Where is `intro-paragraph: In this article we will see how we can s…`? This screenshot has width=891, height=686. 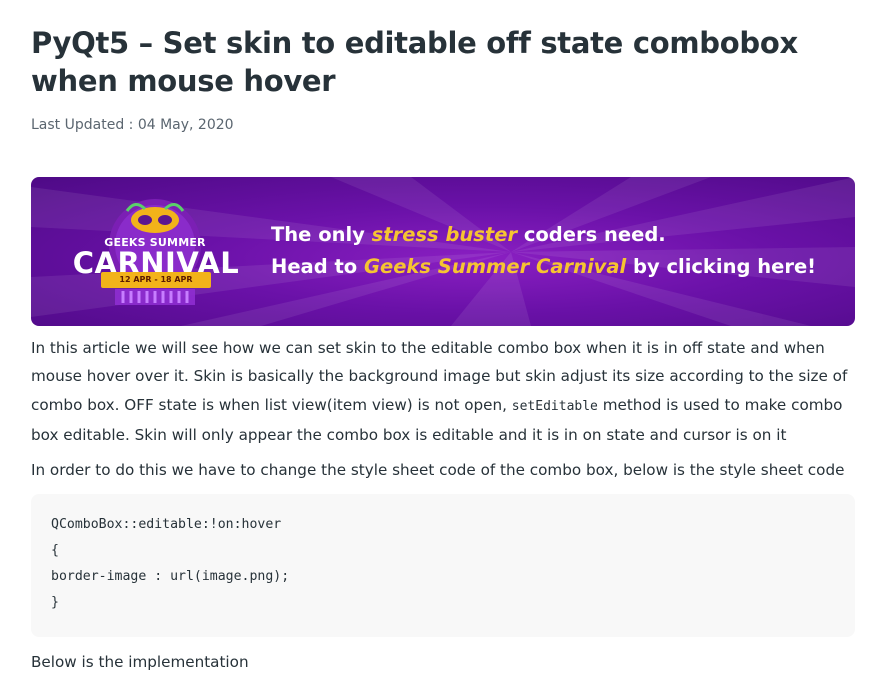 intro-paragraph: In this article we will see how we can s… is located at coordinates (439, 391).